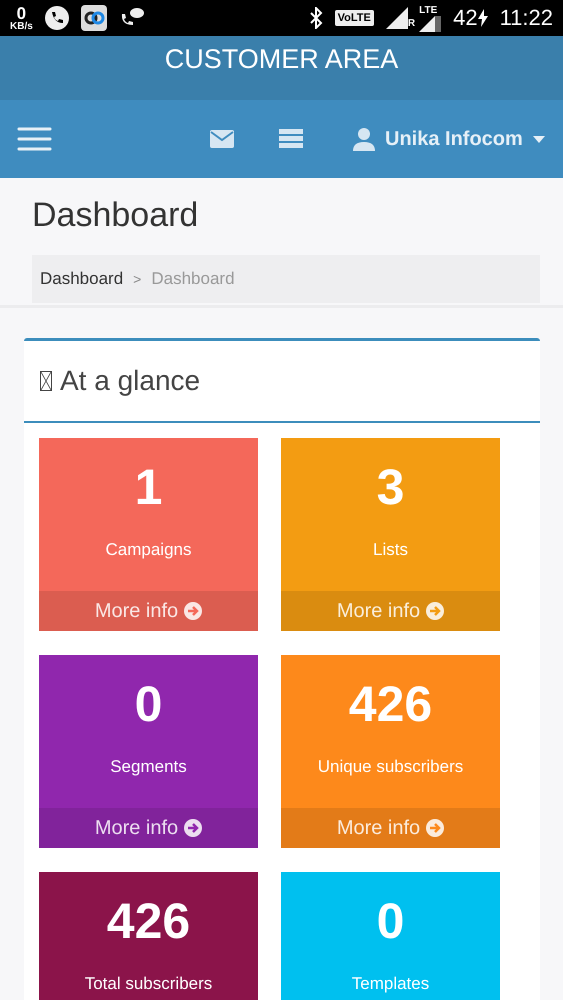 The width and height of the screenshot is (563, 1000). Describe the element at coordinates (428, 10) in the screenshot. I see `network-label: LTE` at that location.